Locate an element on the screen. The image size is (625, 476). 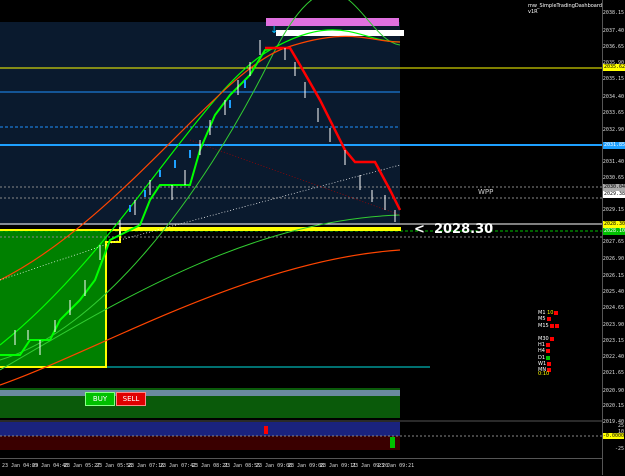
price-tick: 2025.40 is located at coordinates (613, 292).